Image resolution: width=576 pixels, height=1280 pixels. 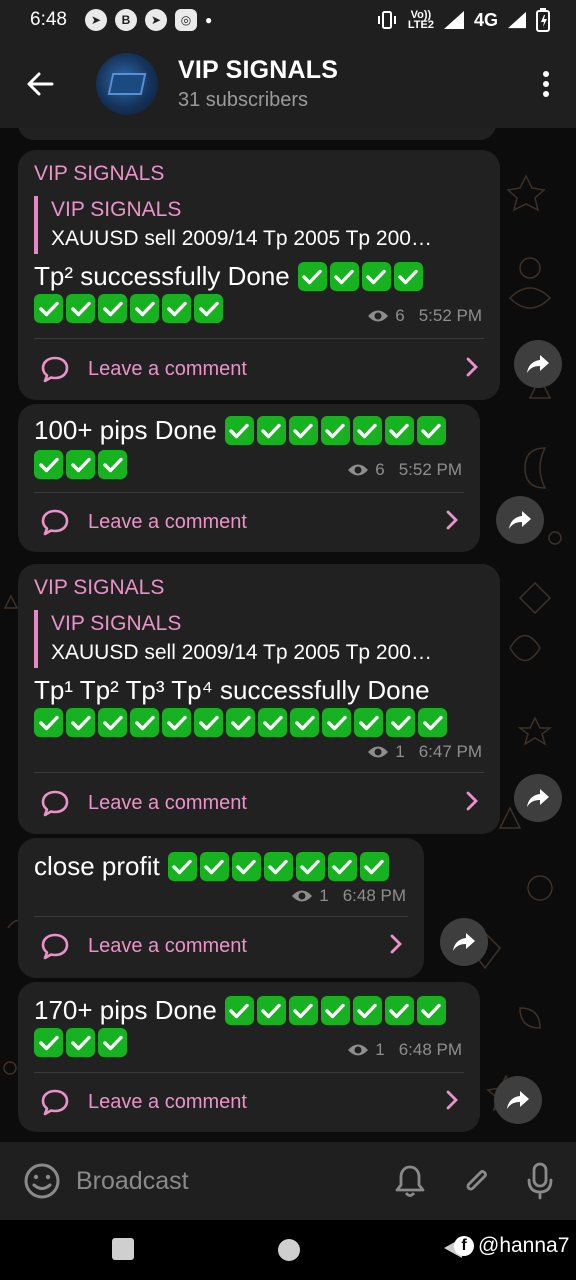 What do you see at coordinates (257, 134) in the screenshot?
I see `previous-message-bubble` at bounding box center [257, 134].